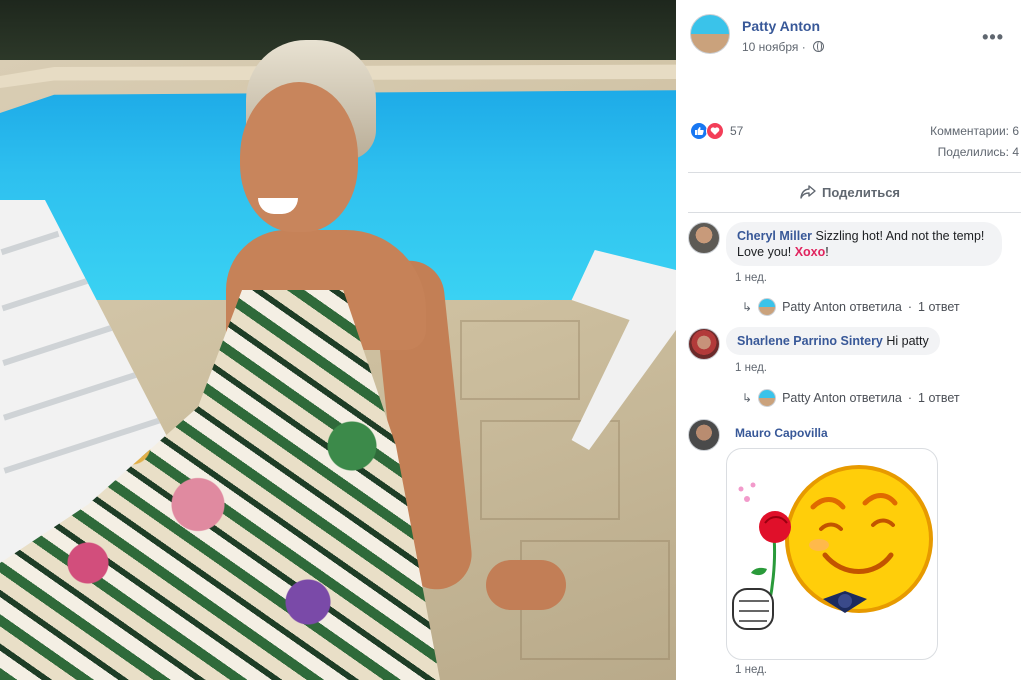 The width and height of the screenshot is (1024, 680). What do you see at coordinates (808, 192) in the screenshot?
I see `share-icon` at bounding box center [808, 192].